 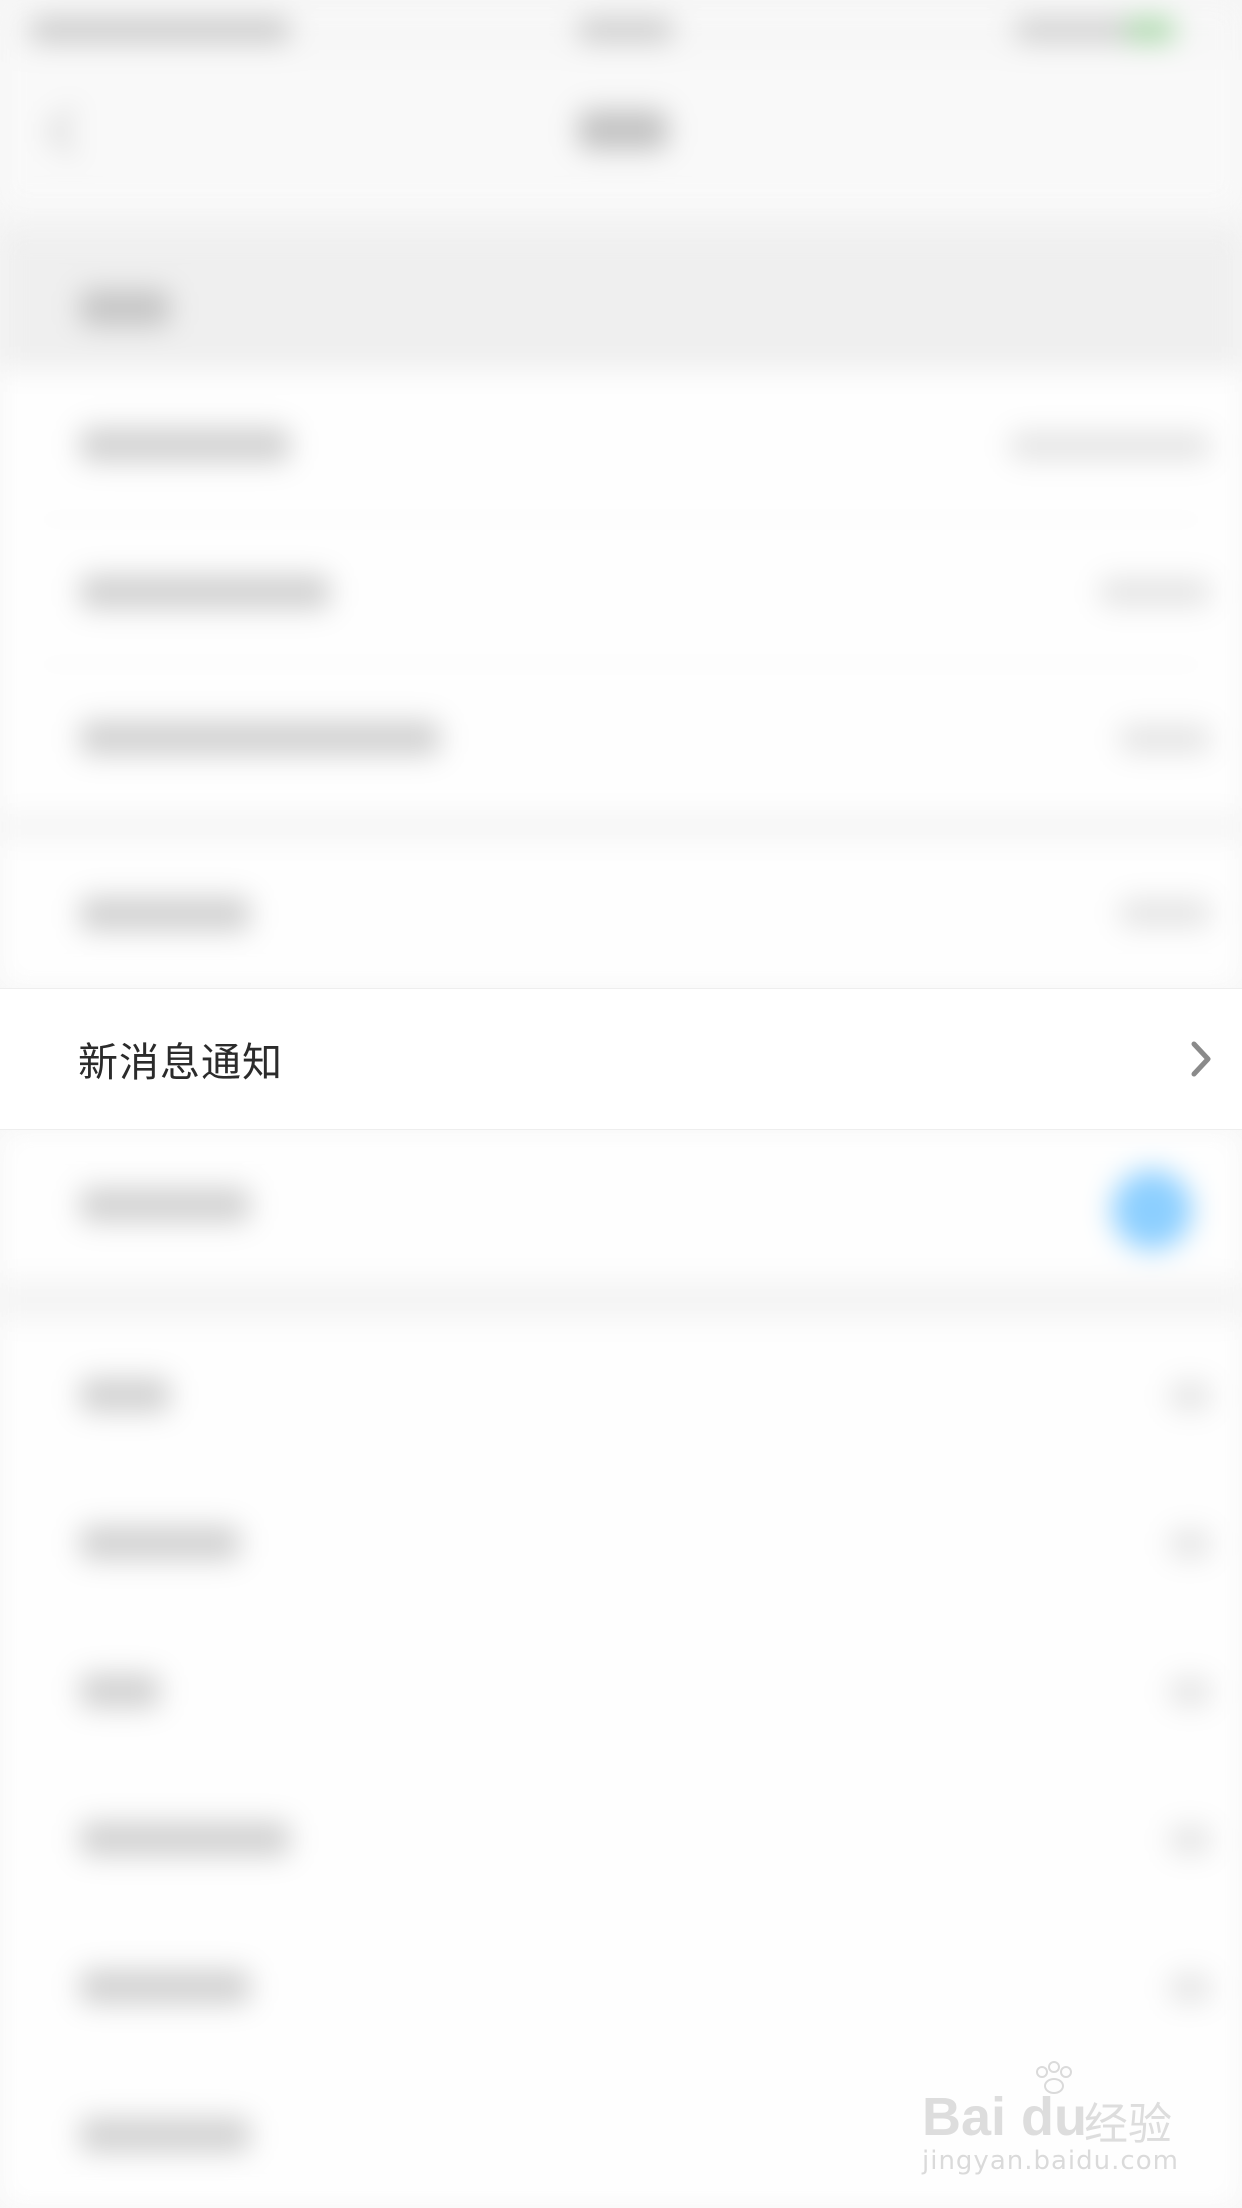 What do you see at coordinates (621, 1394) in the screenshot?
I see `settings-row-5-blurred` at bounding box center [621, 1394].